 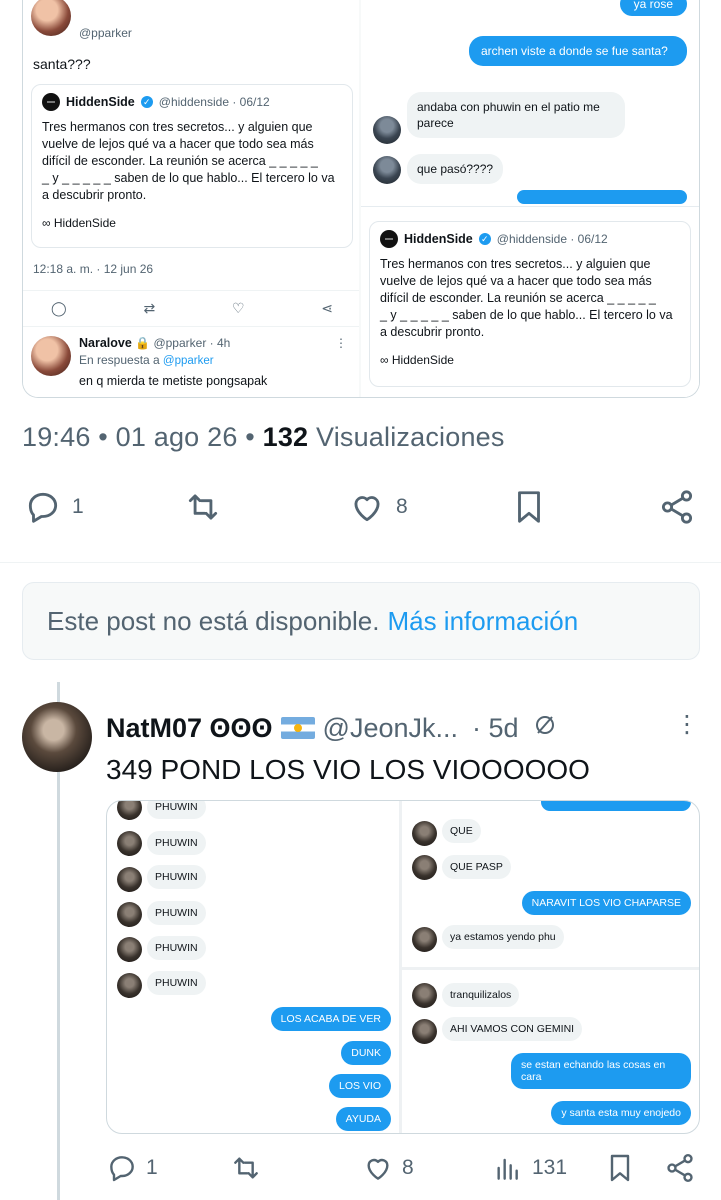 What do you see at coordinates (62, 64) in the screenshot?
I see `tweet-text: santa???` at bounding box center [62, 64].